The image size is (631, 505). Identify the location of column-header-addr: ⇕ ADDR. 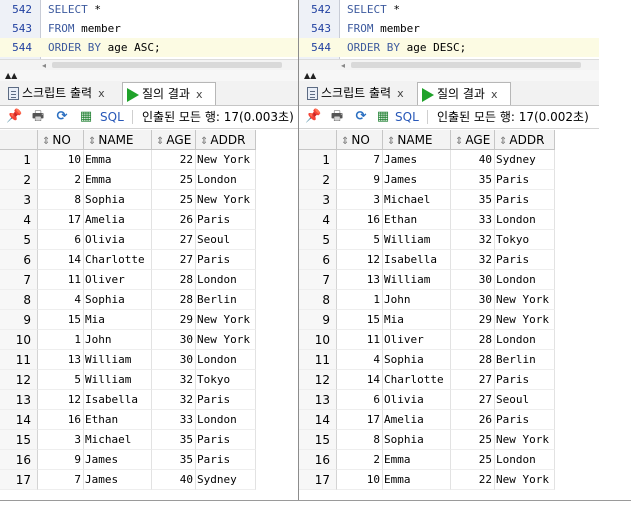
(525, 140).